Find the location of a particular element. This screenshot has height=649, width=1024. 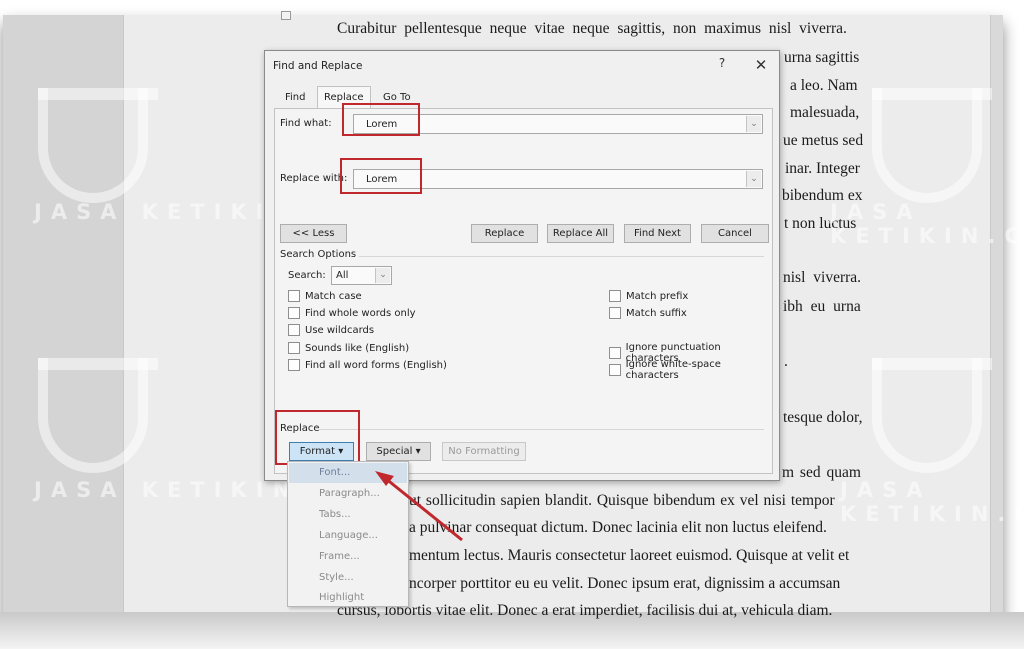

tab-find: Find is located at coordinates (295, 98).